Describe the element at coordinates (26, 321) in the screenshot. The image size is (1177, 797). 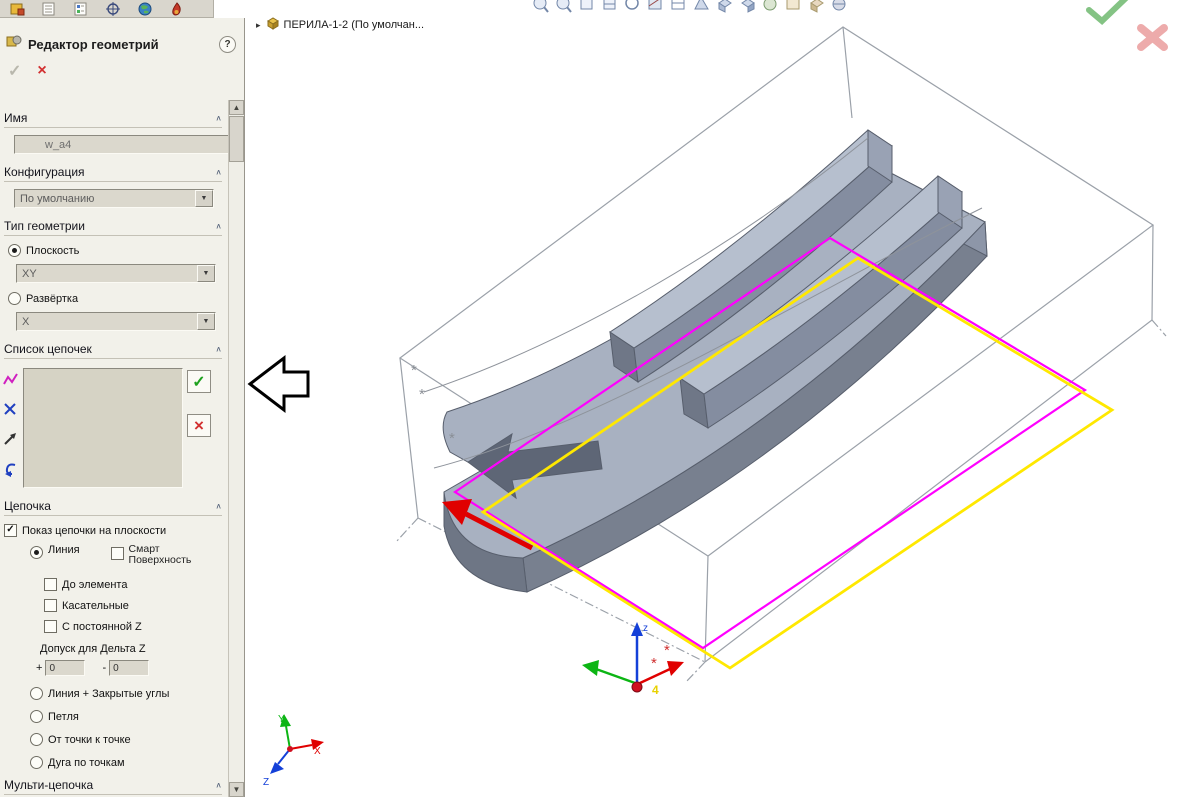
I see `selected-unfold-axis: X` at that location.